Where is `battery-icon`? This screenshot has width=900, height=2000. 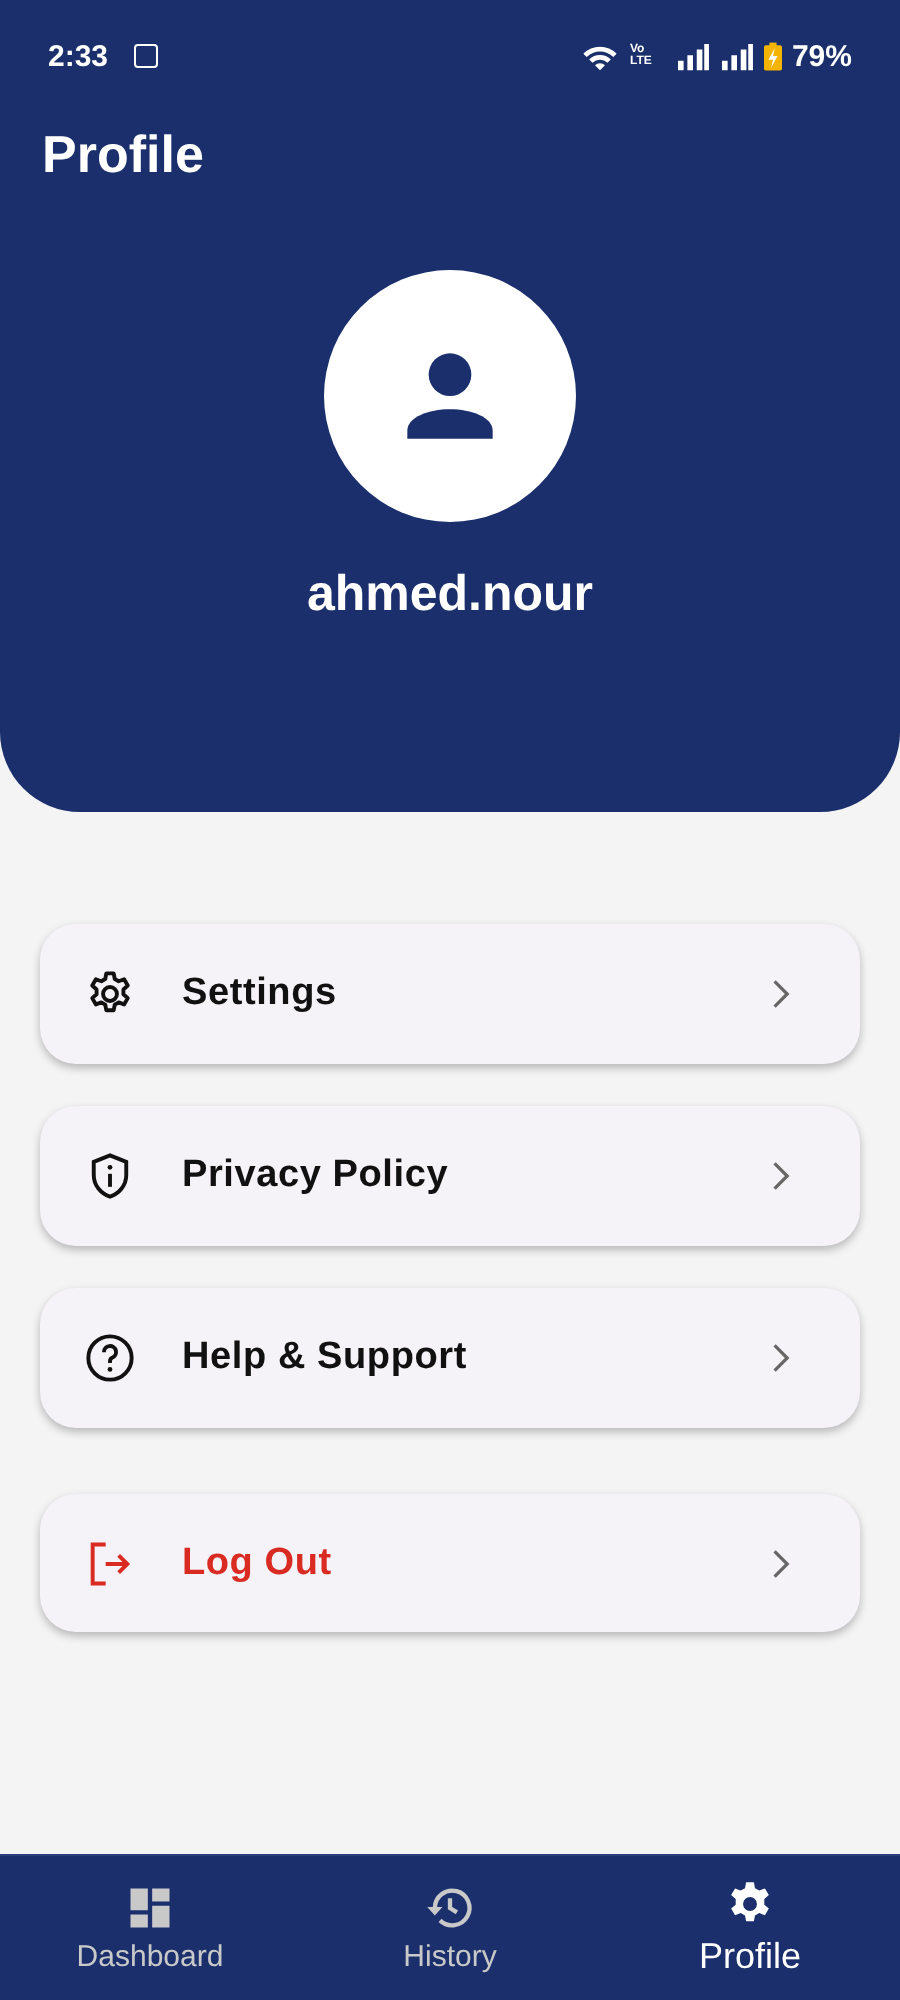
battery-icon is located at coordinates (772, 56).